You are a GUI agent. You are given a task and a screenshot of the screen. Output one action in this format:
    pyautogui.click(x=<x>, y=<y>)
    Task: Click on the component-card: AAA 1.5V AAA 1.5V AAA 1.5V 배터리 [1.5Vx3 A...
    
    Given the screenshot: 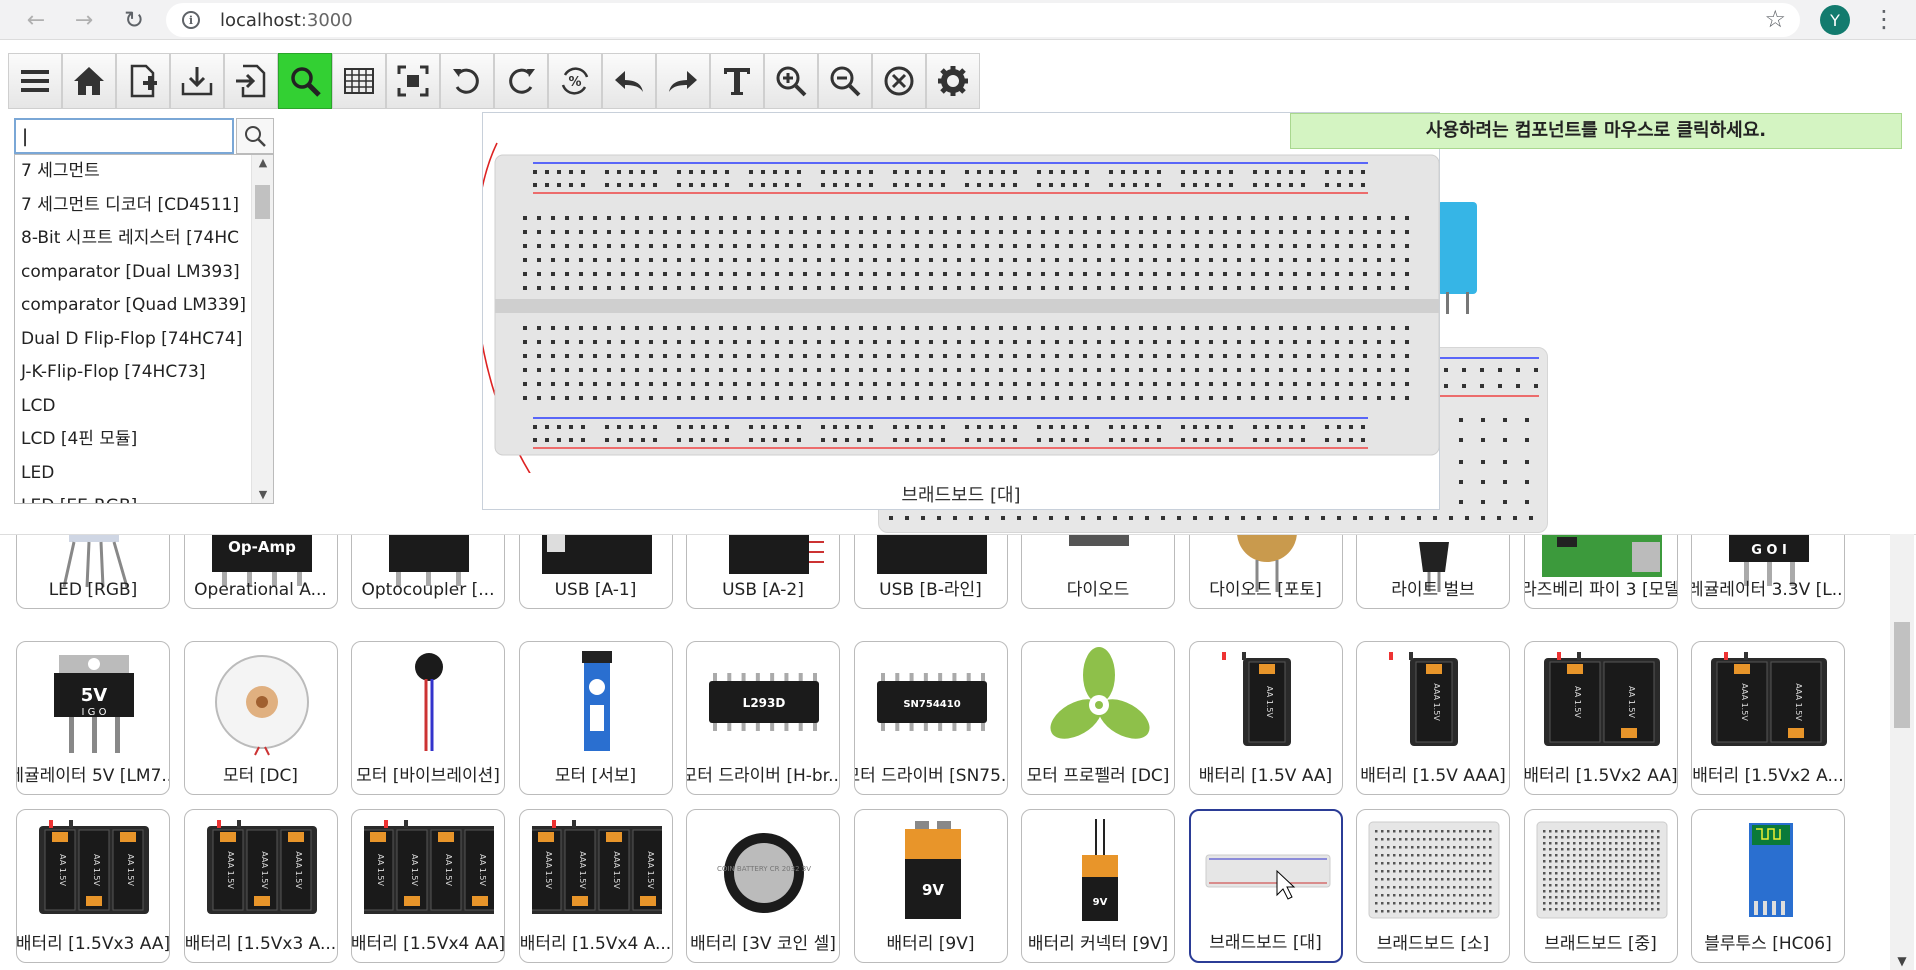 What is the action you would take?
    pyautogui.click(x=260, y=886)
    